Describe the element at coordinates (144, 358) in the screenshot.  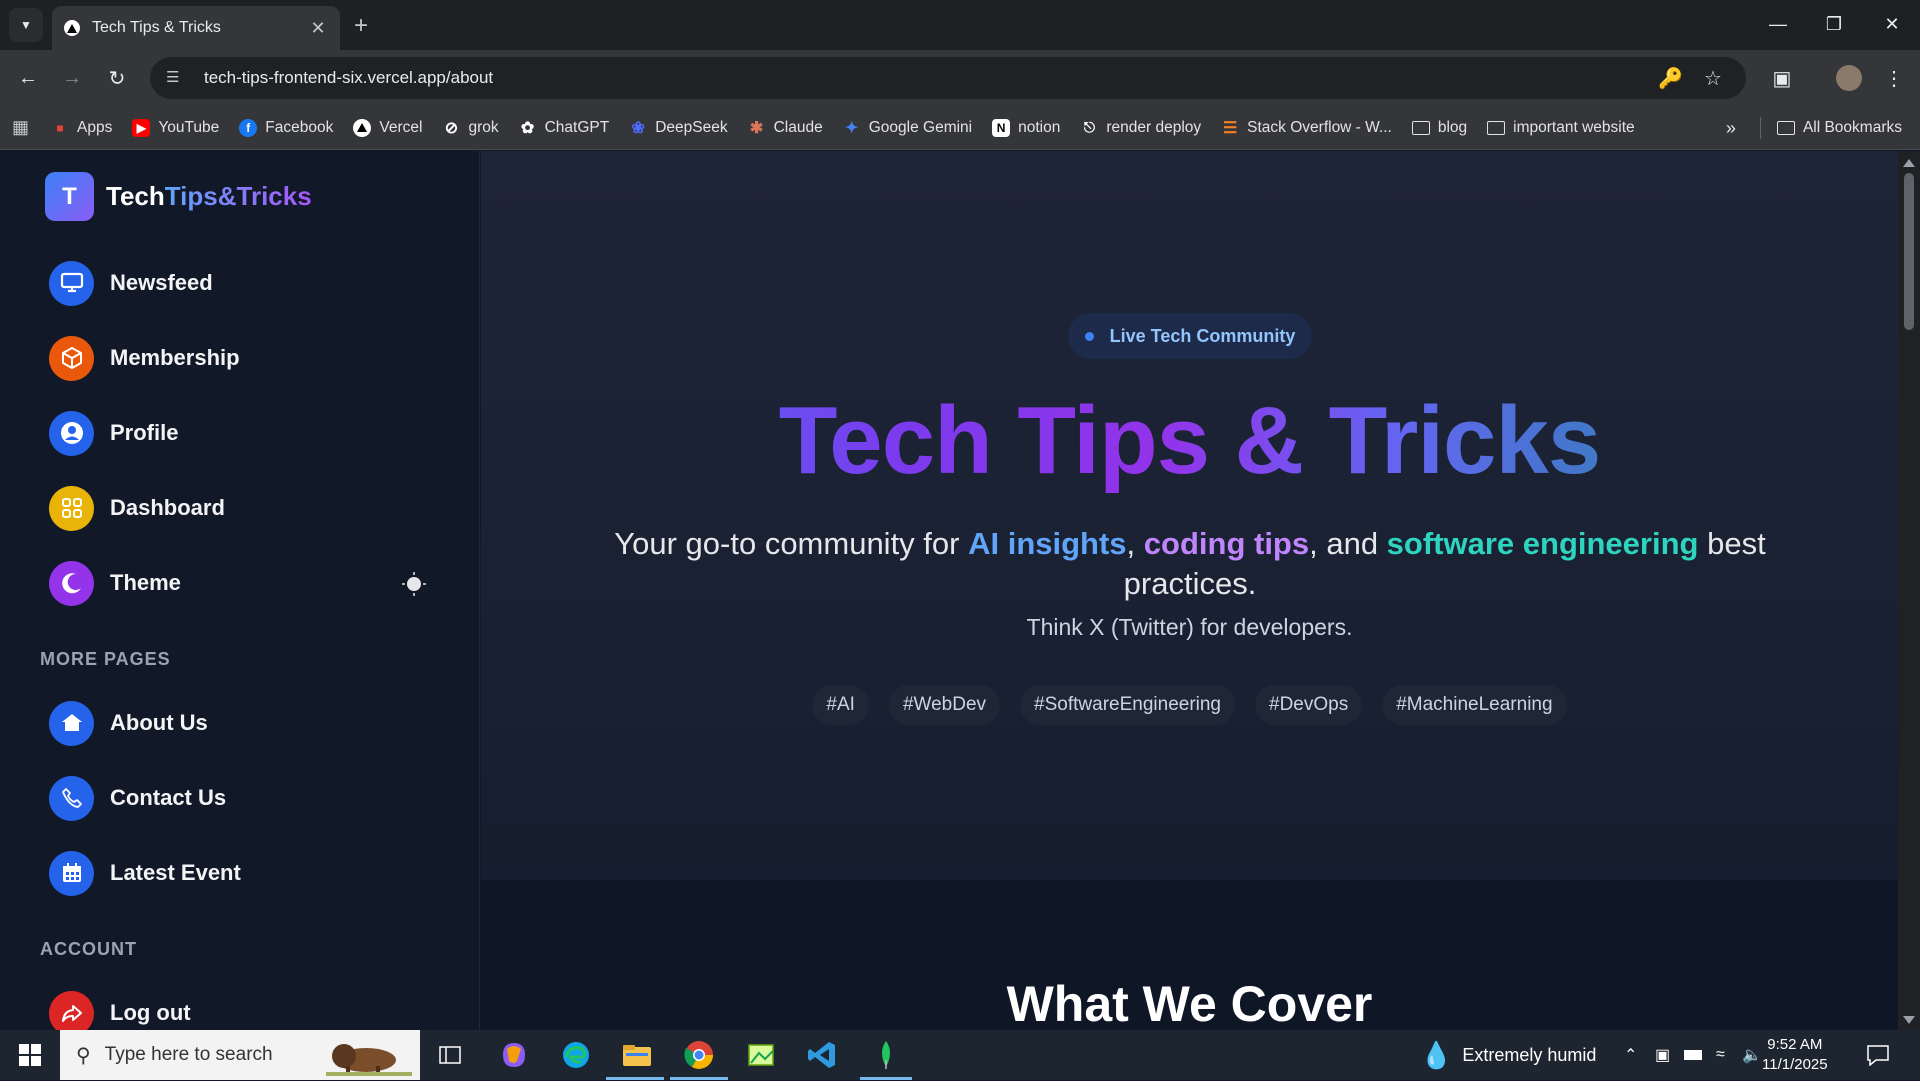
I see `sidebar-item-membership: Membership` at that location.